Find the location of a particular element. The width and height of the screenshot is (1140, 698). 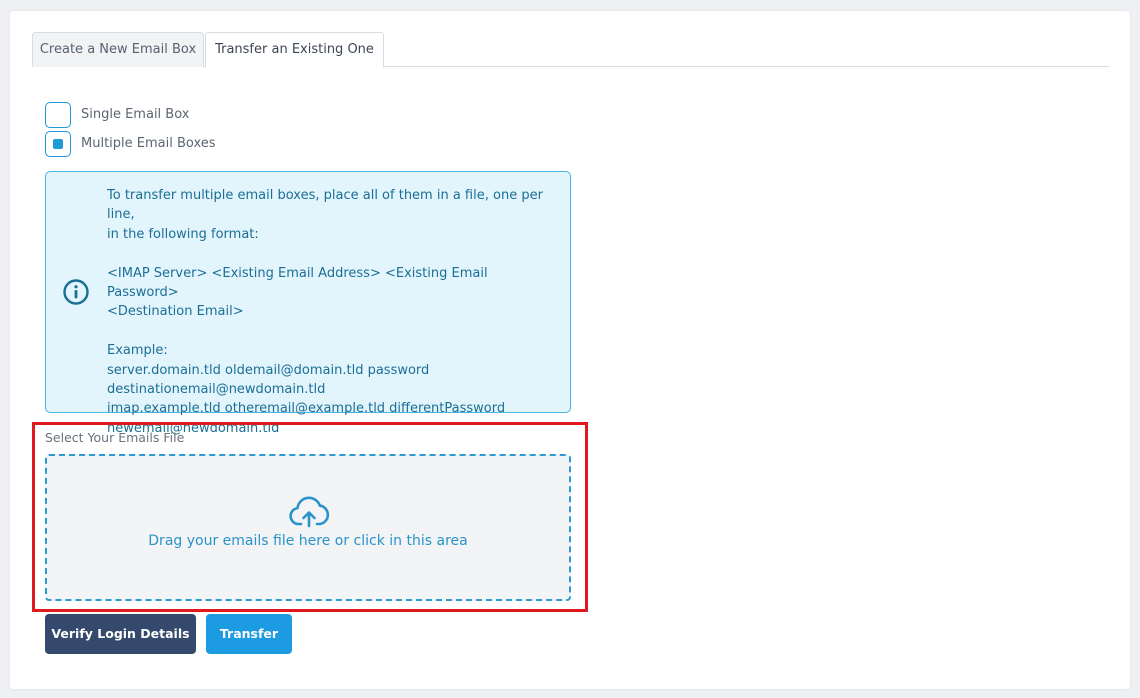

checked-indicator is located at coordinates (58, 144).